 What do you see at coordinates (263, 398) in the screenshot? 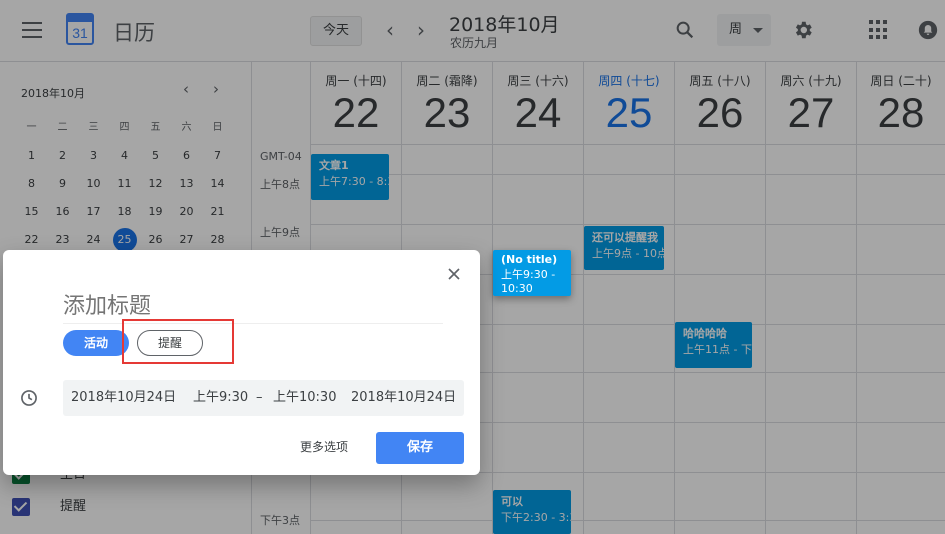
I see `event-time-row: 2018年10月24日 上午9:30 – 上午10:30 2018年10月24日` at bounding box center [263, 398].